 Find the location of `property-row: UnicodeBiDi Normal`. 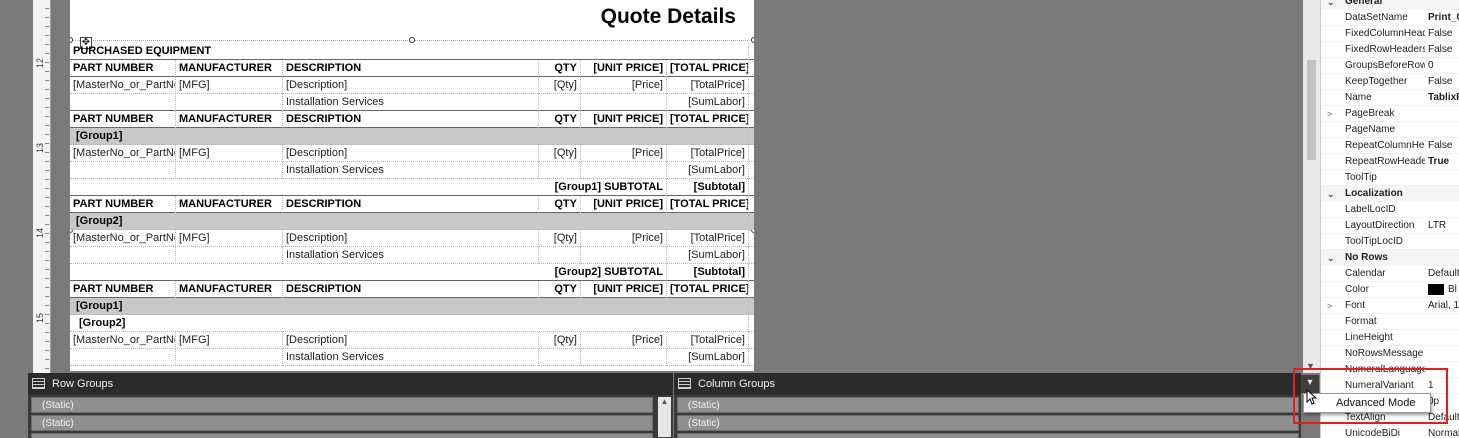

property-row: UnicodeBiDi Normal is located at coordinates (1390, 432).